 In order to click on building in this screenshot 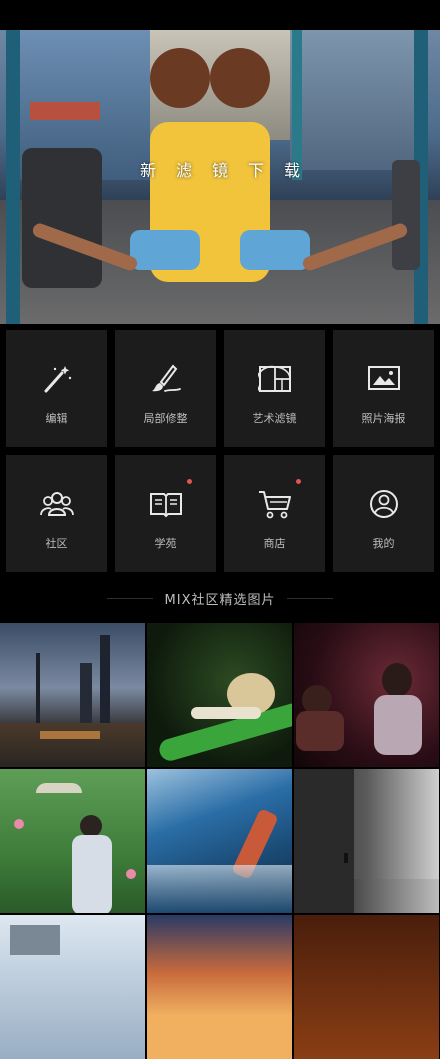, I will do `click(355, 100)`.